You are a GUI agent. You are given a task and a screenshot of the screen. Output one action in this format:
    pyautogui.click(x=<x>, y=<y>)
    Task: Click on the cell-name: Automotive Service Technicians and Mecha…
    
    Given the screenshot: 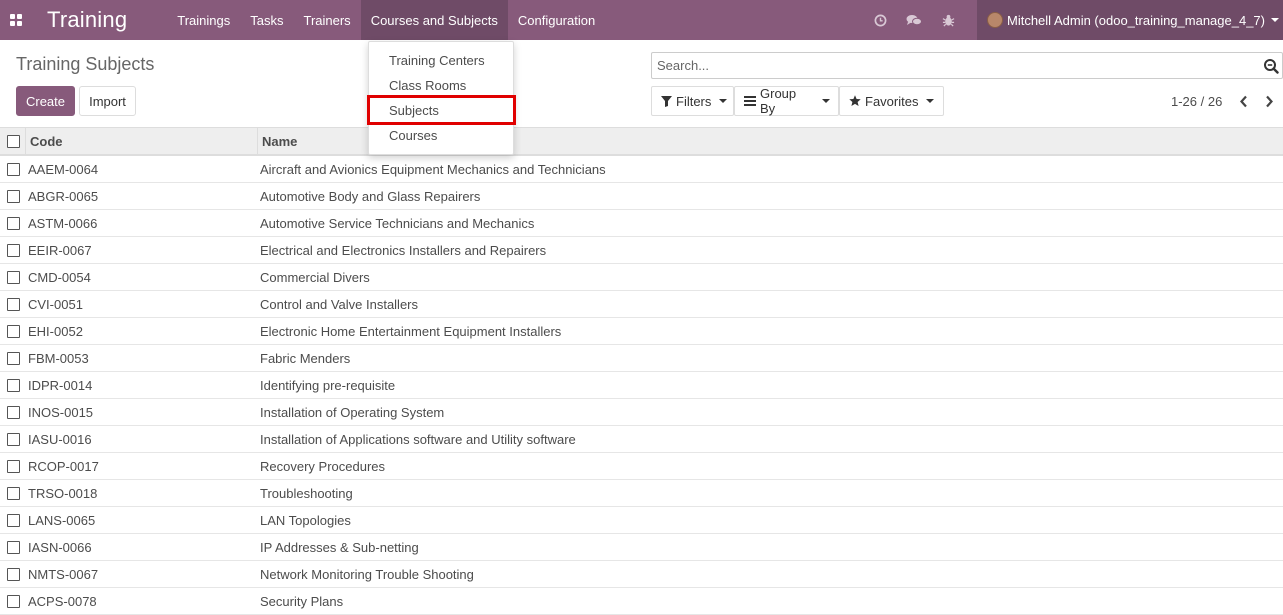 What is the action you would take?
    pyautogui.click(x=397, y=223)
    